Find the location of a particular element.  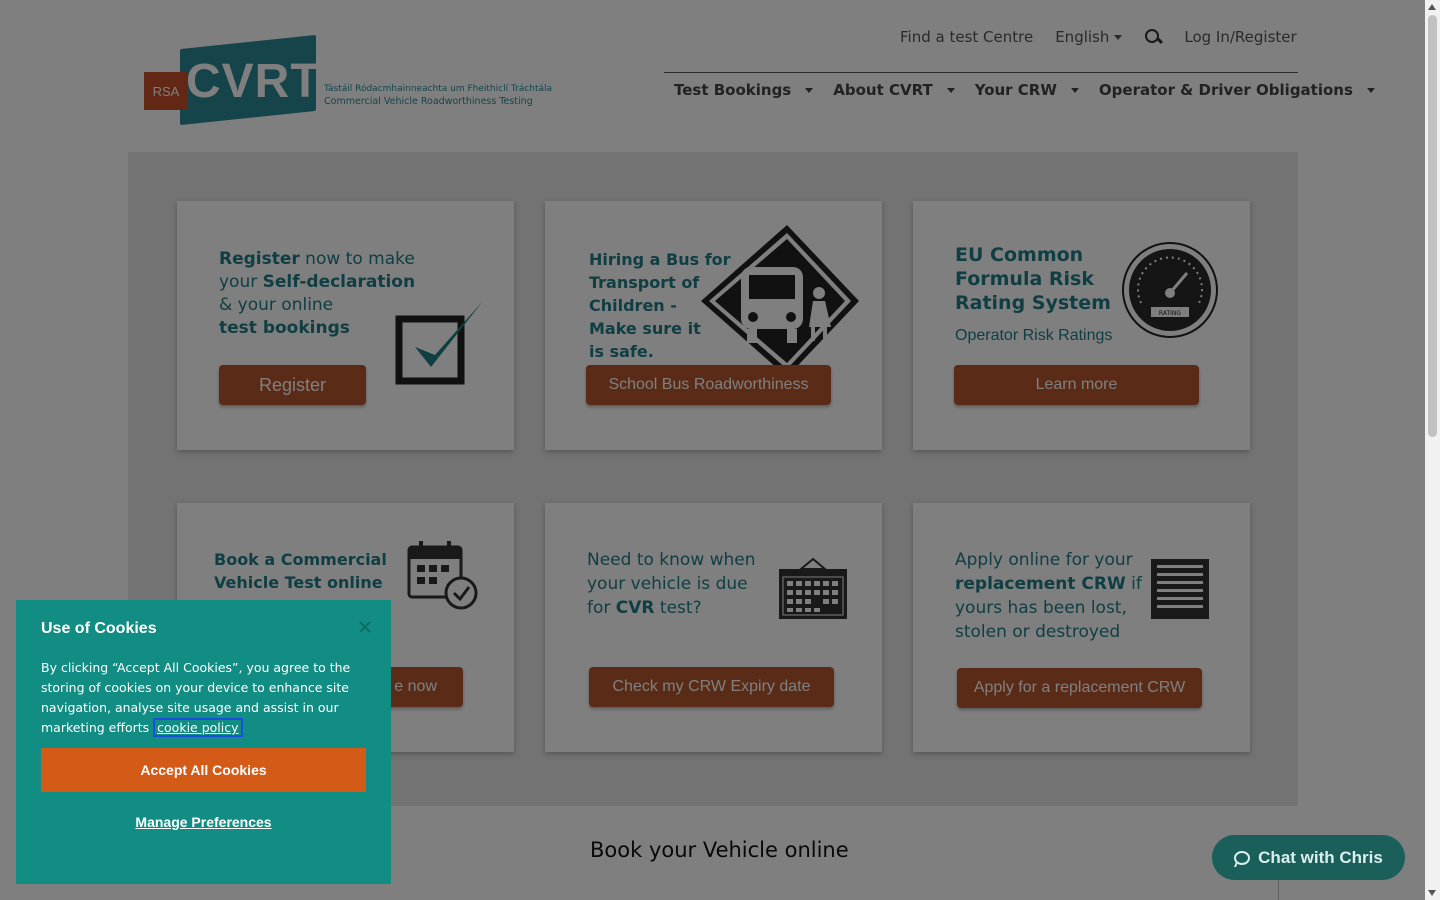

scroll-up-arrow-icon is located at coordinates (1432, 7).